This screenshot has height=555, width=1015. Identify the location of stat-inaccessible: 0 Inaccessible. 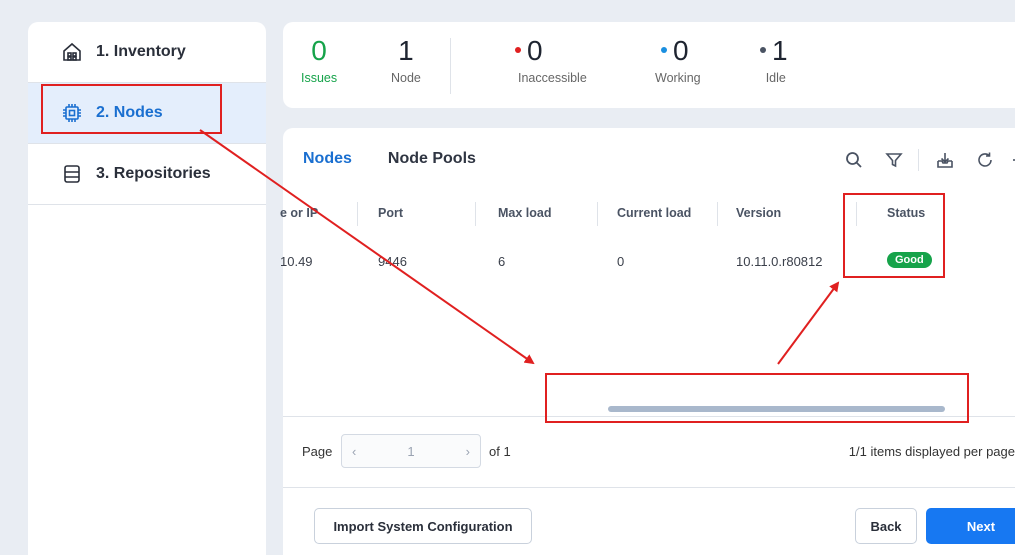
(551, 59).